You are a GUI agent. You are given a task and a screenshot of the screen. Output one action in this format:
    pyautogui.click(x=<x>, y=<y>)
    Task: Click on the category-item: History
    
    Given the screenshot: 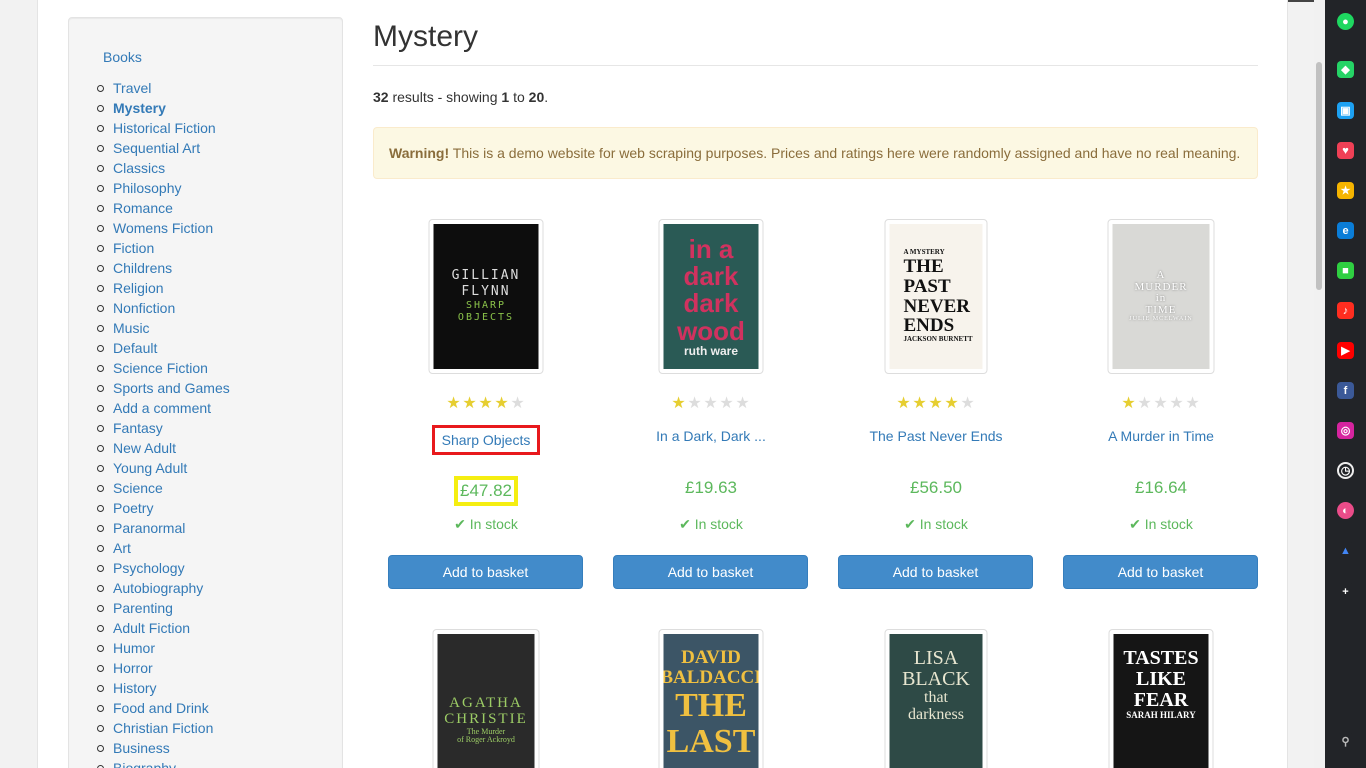 What is the action you would take?
    pyautogui.click(x=163, y=688)
    